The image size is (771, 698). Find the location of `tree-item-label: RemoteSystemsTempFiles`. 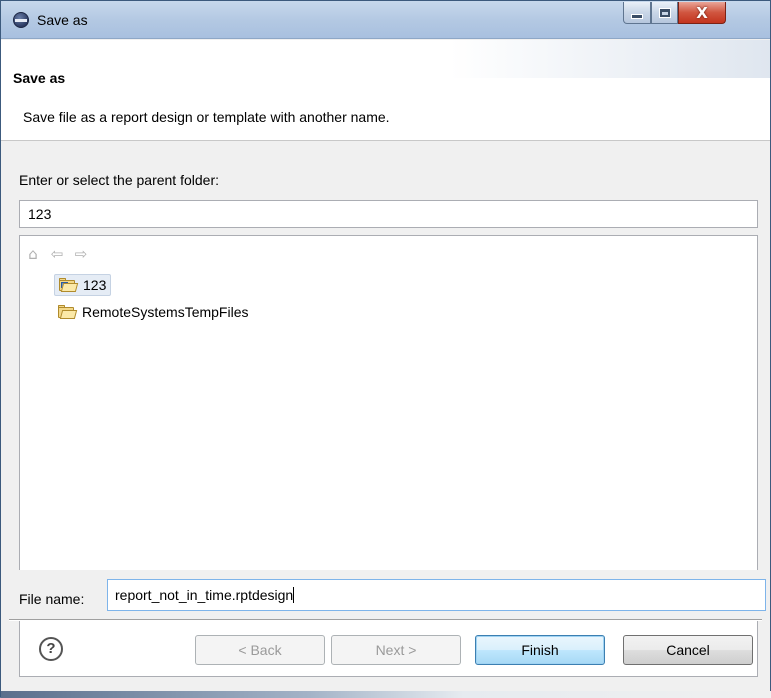

tree-item-label: RemoteSystemsTempFiles is located at coordinates (165, 312).